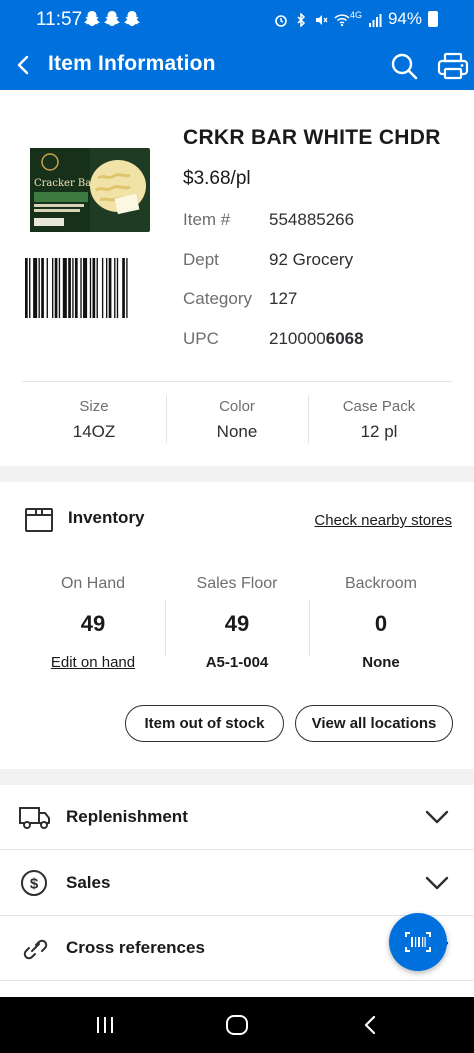  Describe the element at coordinates (127, 816) in the screenshot. I see `replenishment-title: Replenishment` at that location.